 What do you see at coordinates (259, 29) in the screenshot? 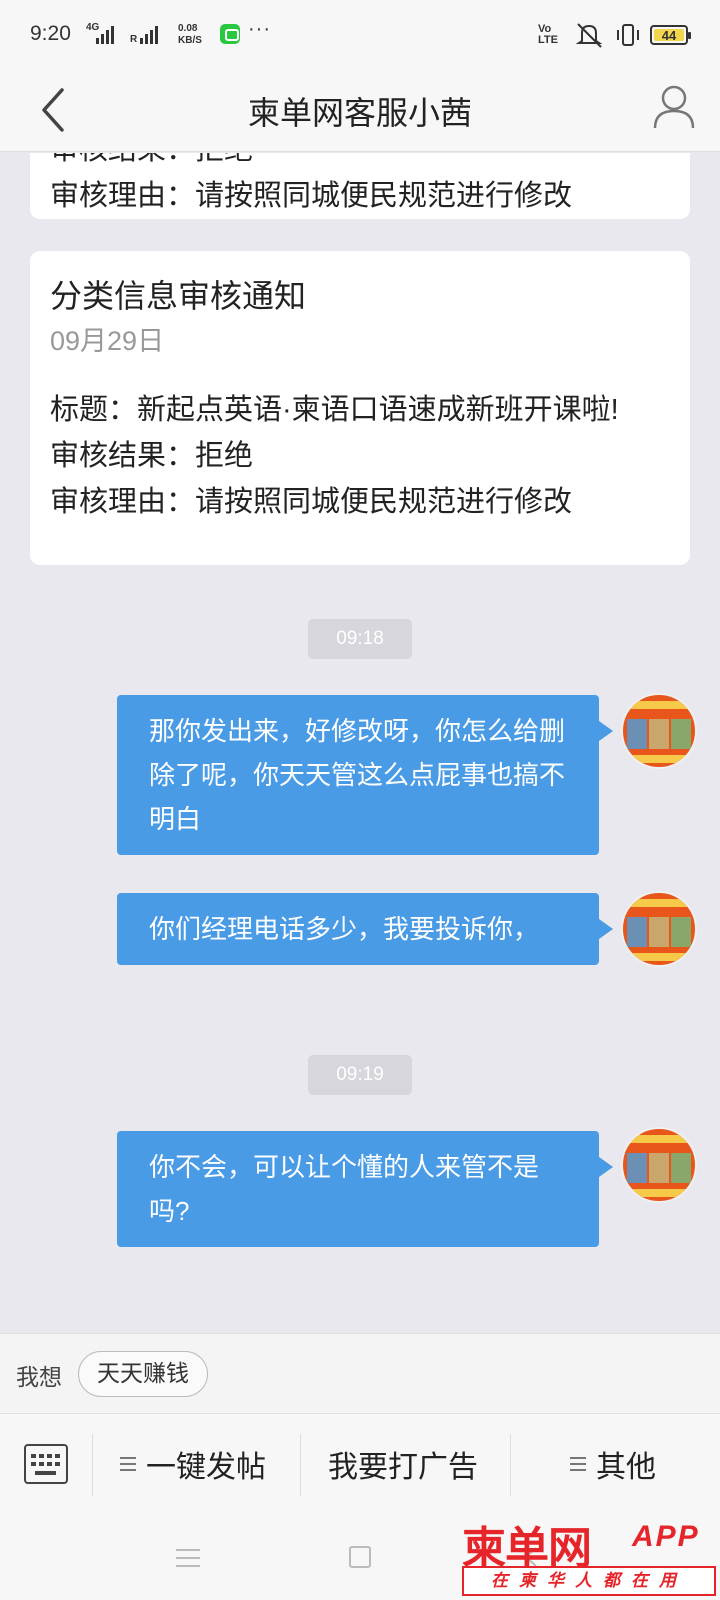
I see `more-notifications-icon: ···` at bounding box center [259, 29].